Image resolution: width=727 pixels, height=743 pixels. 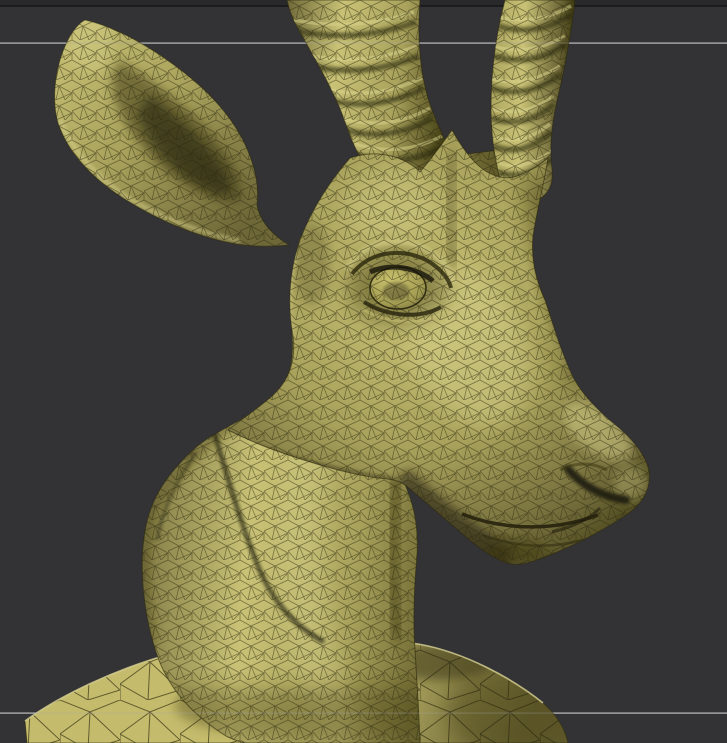 What do you see at coordinates (363, 43) in the screenshot?
I see `guide-line-top-overlay` at bounding box center [363, 43].